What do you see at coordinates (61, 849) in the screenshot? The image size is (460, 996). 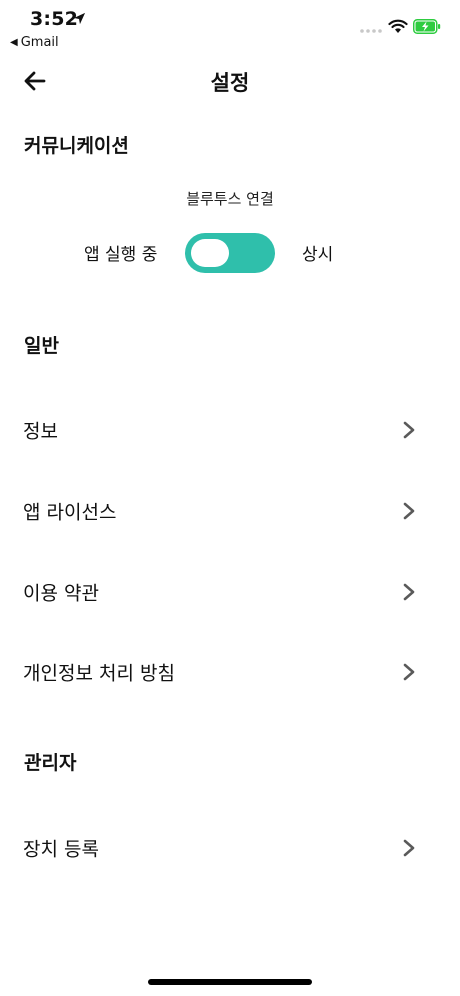 I see `row-label: 장치 등록` at bounding box center [61, 849].